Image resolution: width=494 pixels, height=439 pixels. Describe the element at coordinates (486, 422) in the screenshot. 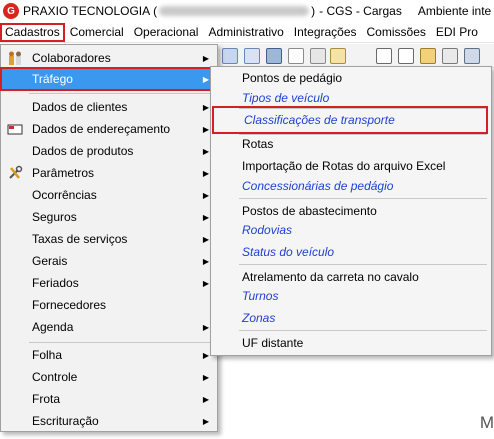

I see `corner-glyph: M` at that location.